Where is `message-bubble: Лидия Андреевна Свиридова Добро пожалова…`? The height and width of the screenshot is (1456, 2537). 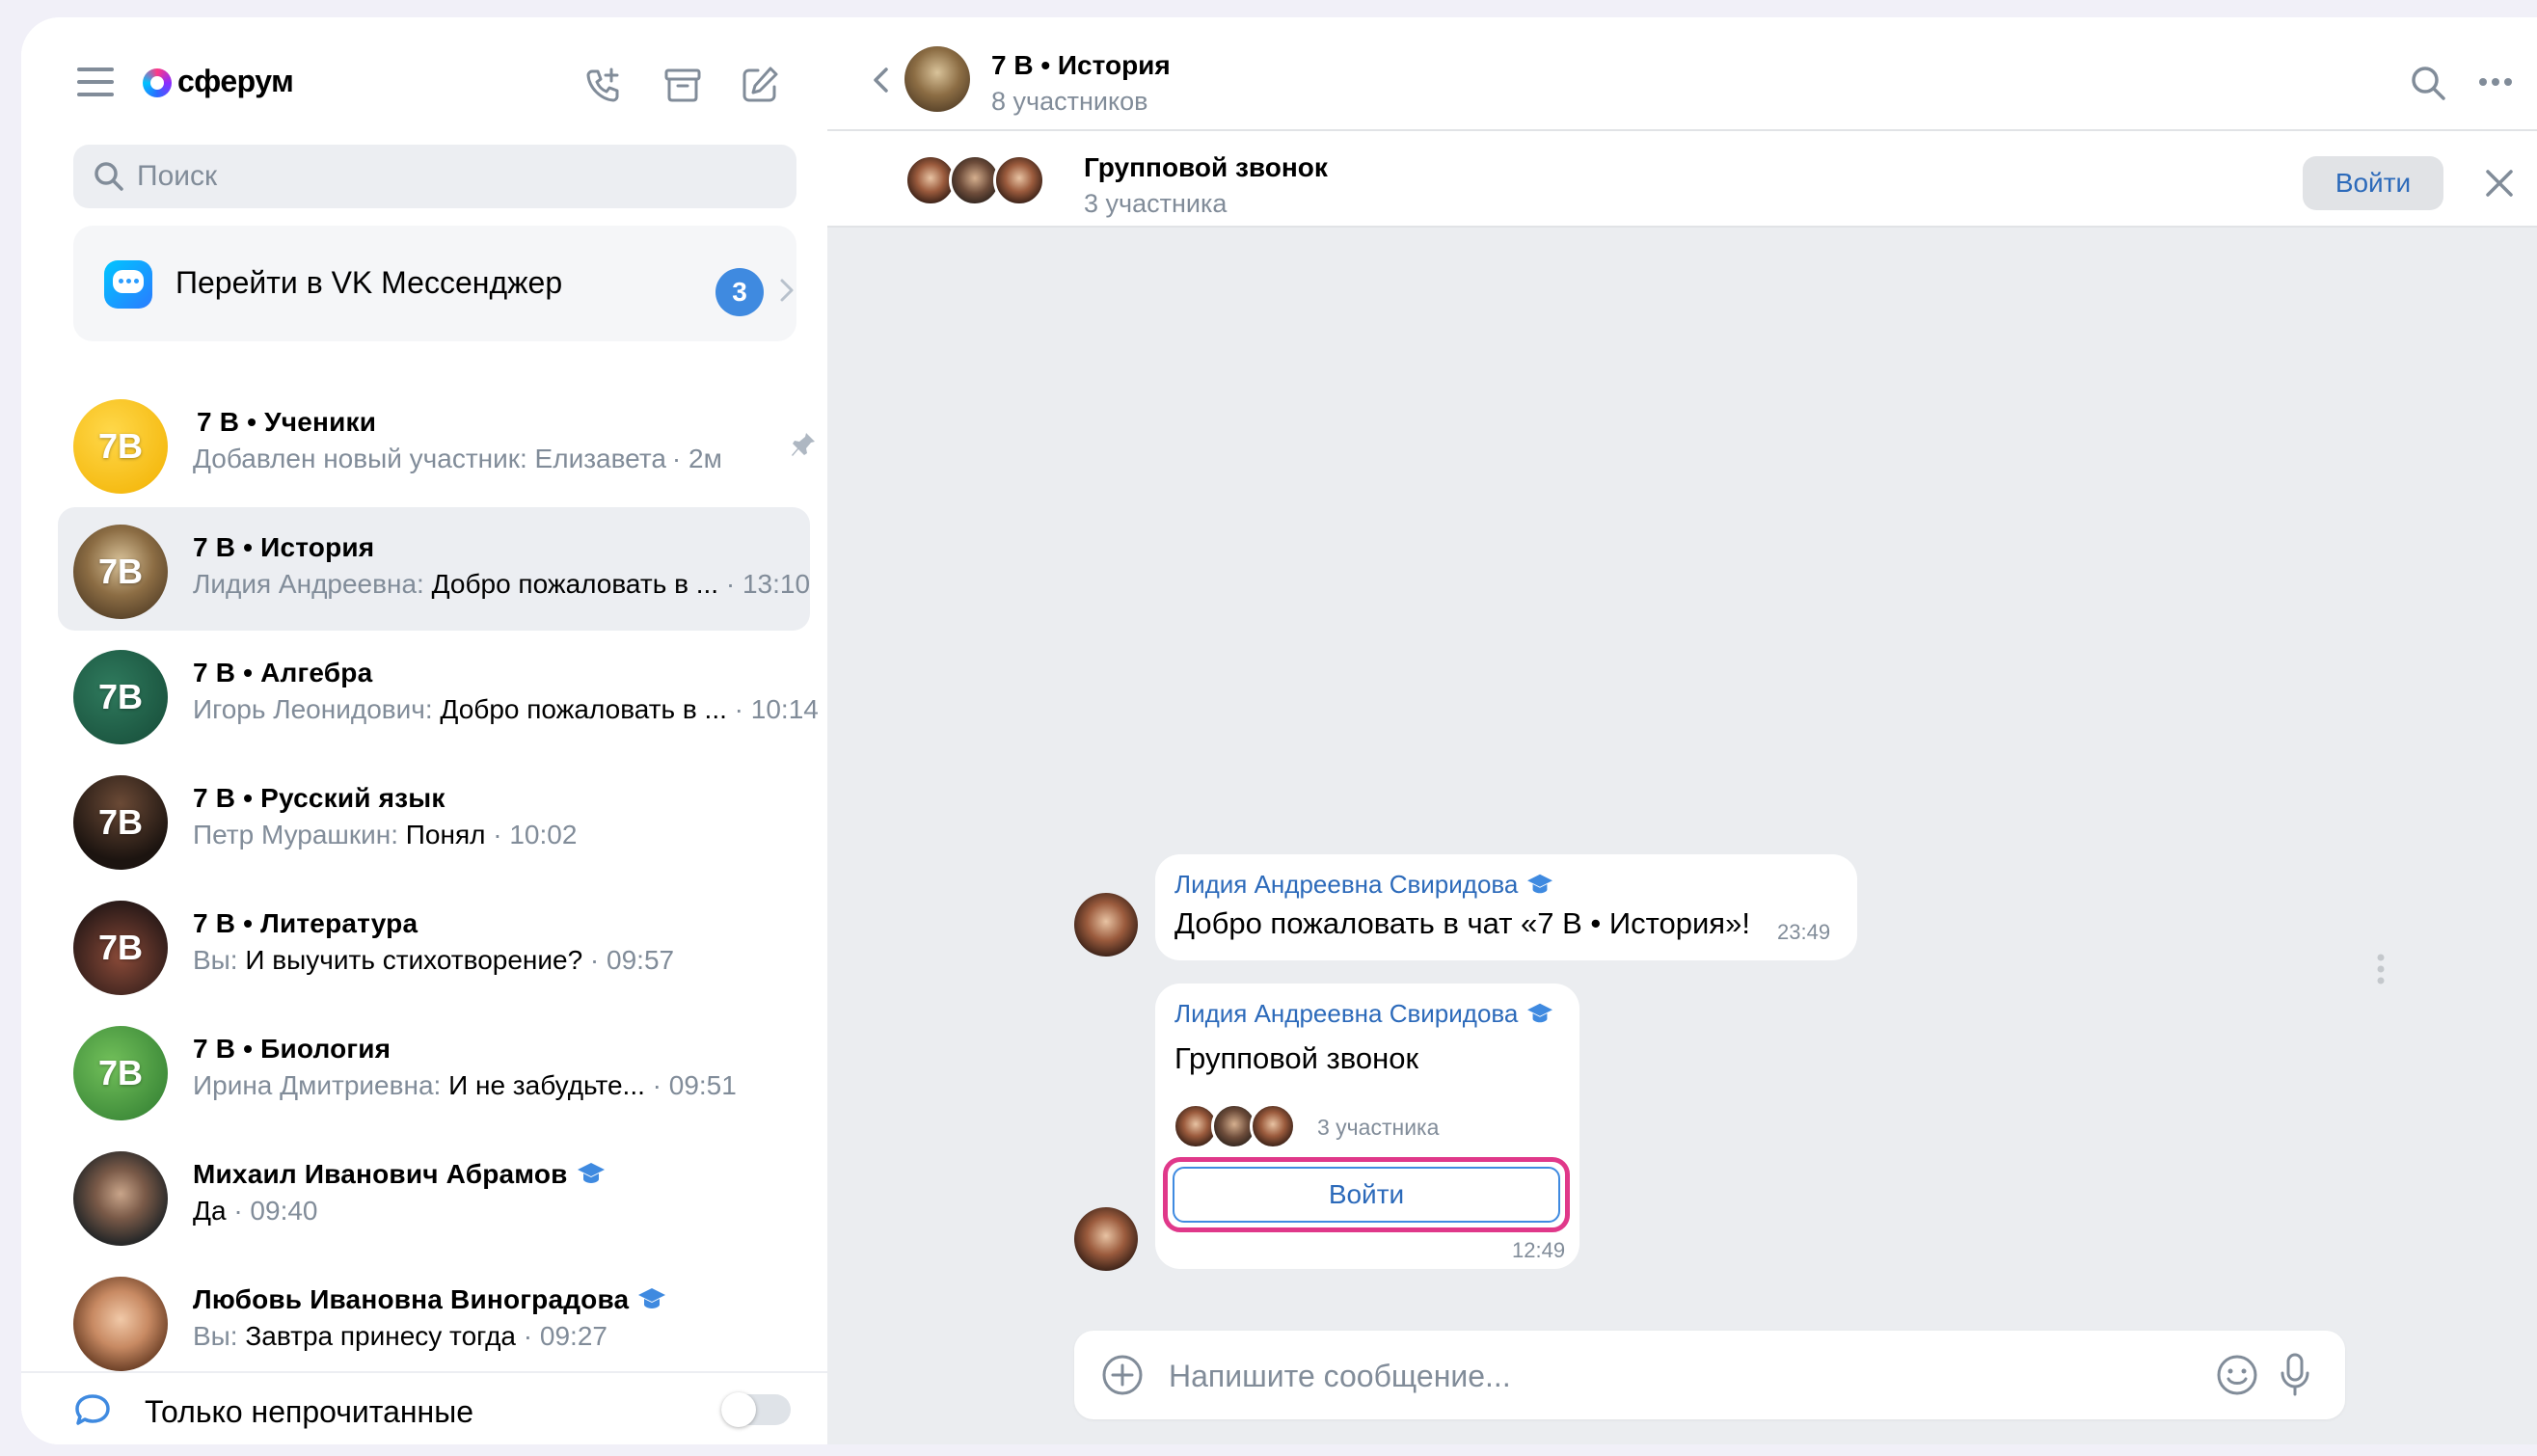
message-bubble: Лидия Андреевна Свиридова Добро пожалова… is located at coordinates (1506, 907).